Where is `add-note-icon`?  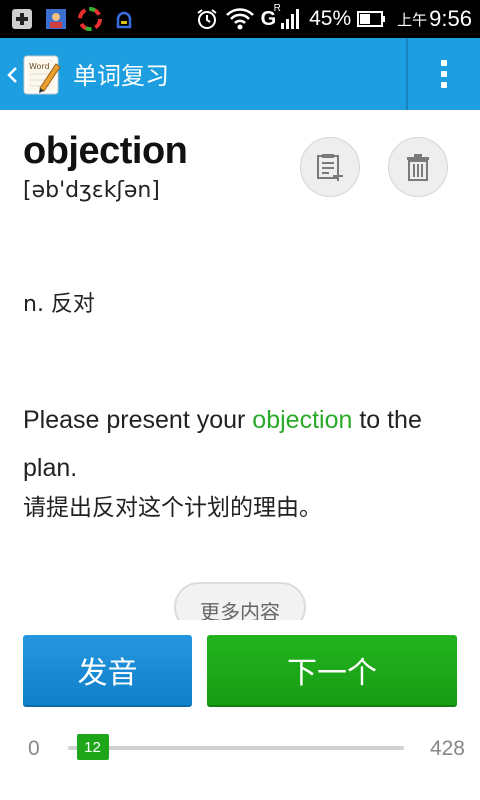 add-note-icon is located at coordinates (330, 167).